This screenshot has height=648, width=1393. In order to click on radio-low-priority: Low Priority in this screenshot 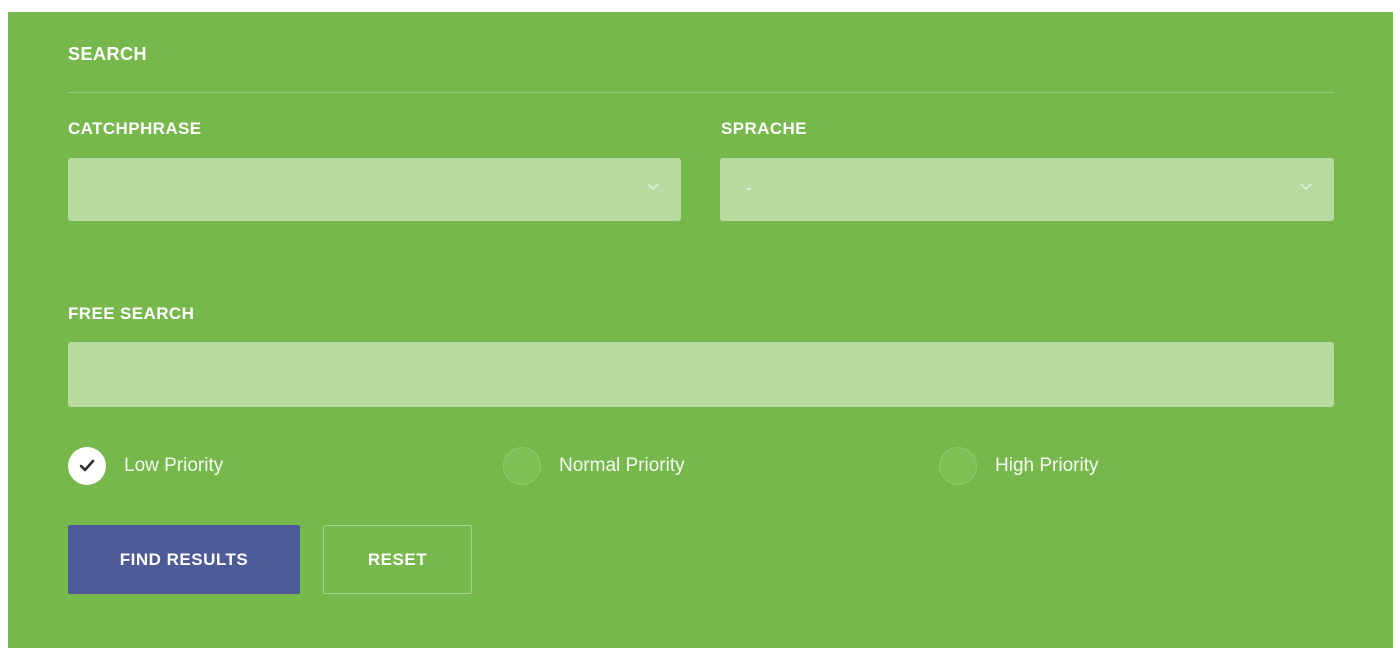, I will do `click(145, 466)`.